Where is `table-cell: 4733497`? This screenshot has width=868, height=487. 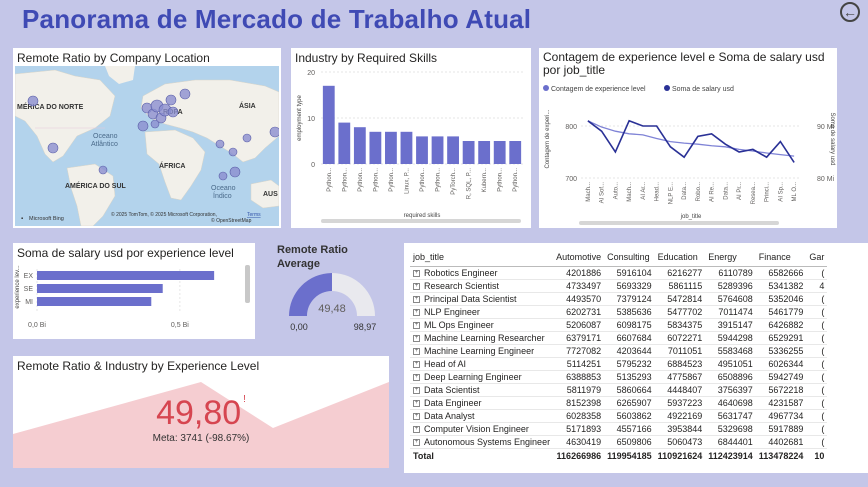
table-cell: 4733497 is located at coordinates (579, 286).